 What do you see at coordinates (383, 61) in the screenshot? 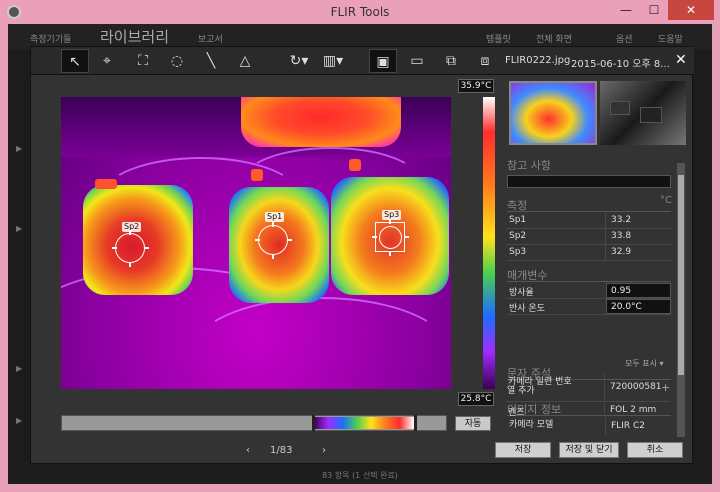
I see `image-mode-ir-icon: ▣` at bounding box center [383, 61].